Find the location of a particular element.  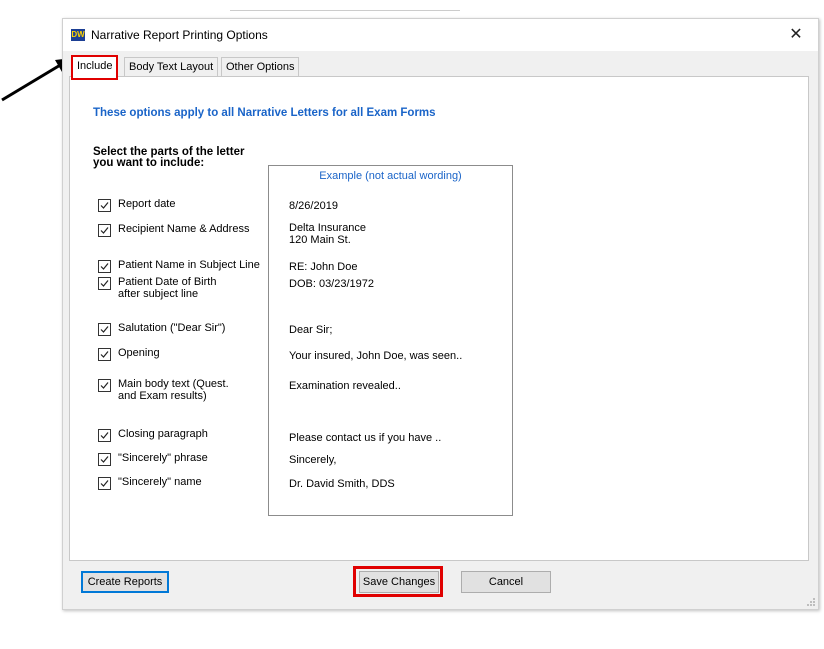

title-bar: DW Narrative Report Printing Options ✕ is located at coordinates (440, 35).